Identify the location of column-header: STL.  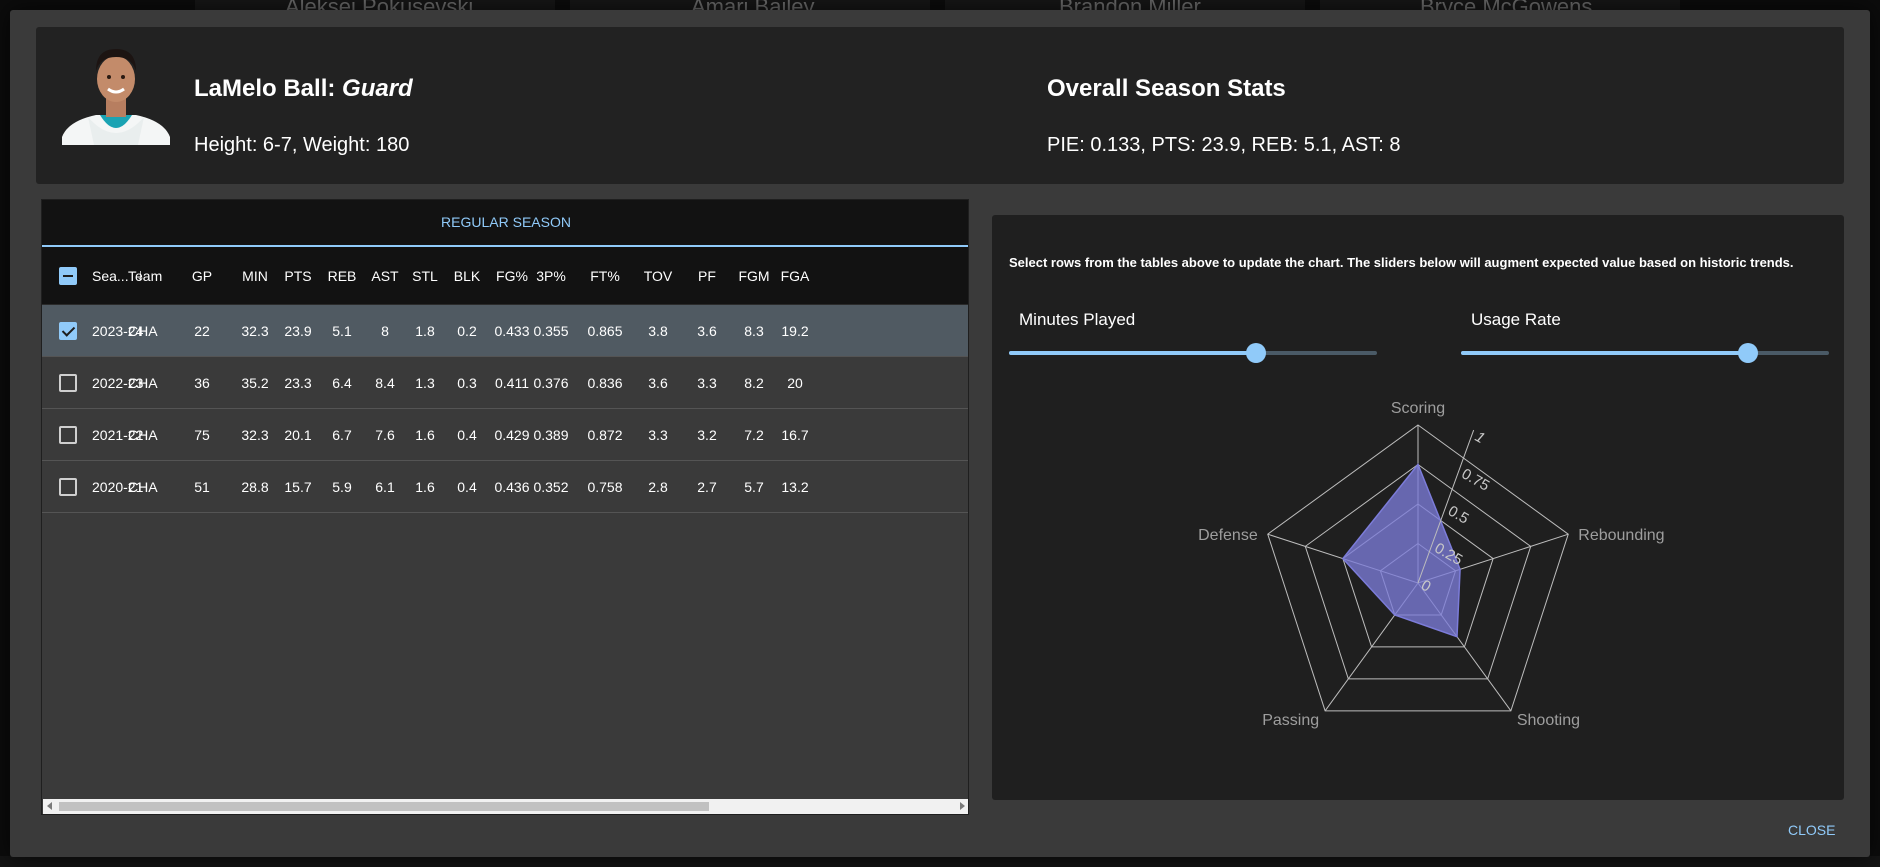
(425, 275).